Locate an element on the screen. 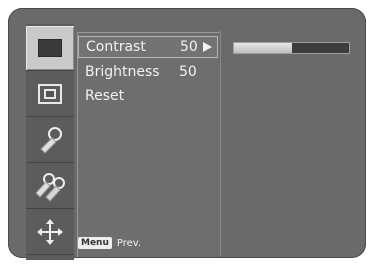 This screenshot has height=269, width=377. menu-item-contrast: Contrast 50 is located at coordinates (148, 47).